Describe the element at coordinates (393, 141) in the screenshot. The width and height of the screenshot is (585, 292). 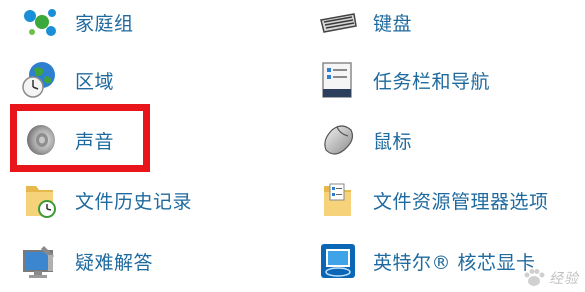
I see `mouse-label: 鼠标` at that location.